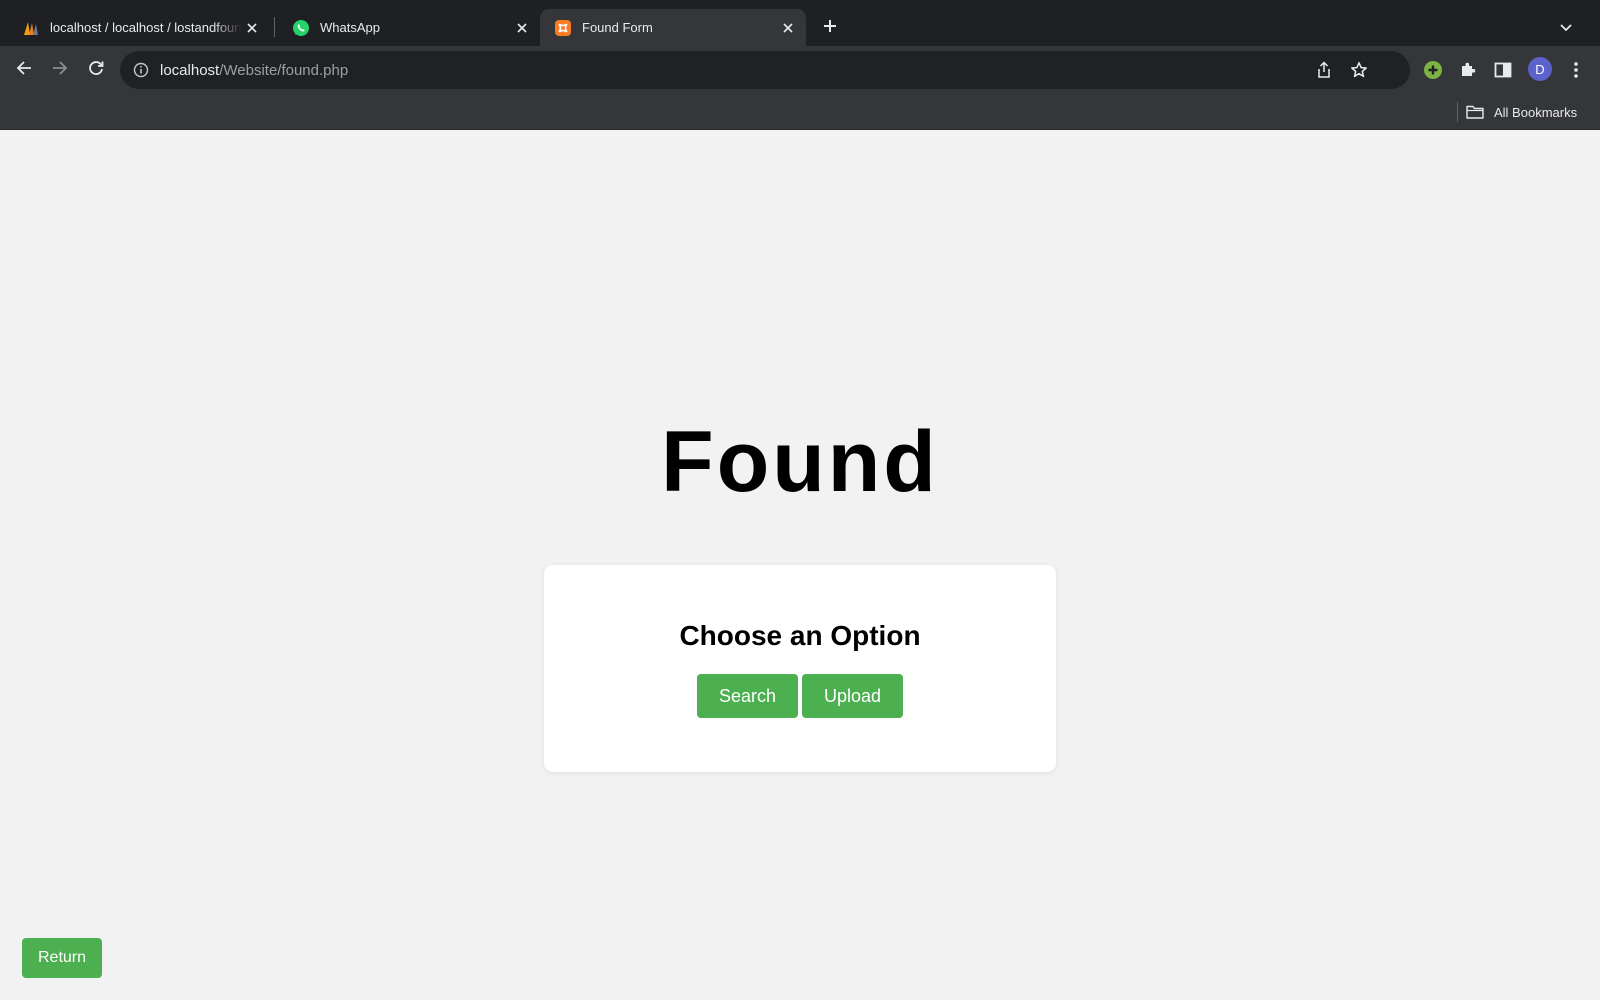  I want to click on star-icon, so click(1359, 70).